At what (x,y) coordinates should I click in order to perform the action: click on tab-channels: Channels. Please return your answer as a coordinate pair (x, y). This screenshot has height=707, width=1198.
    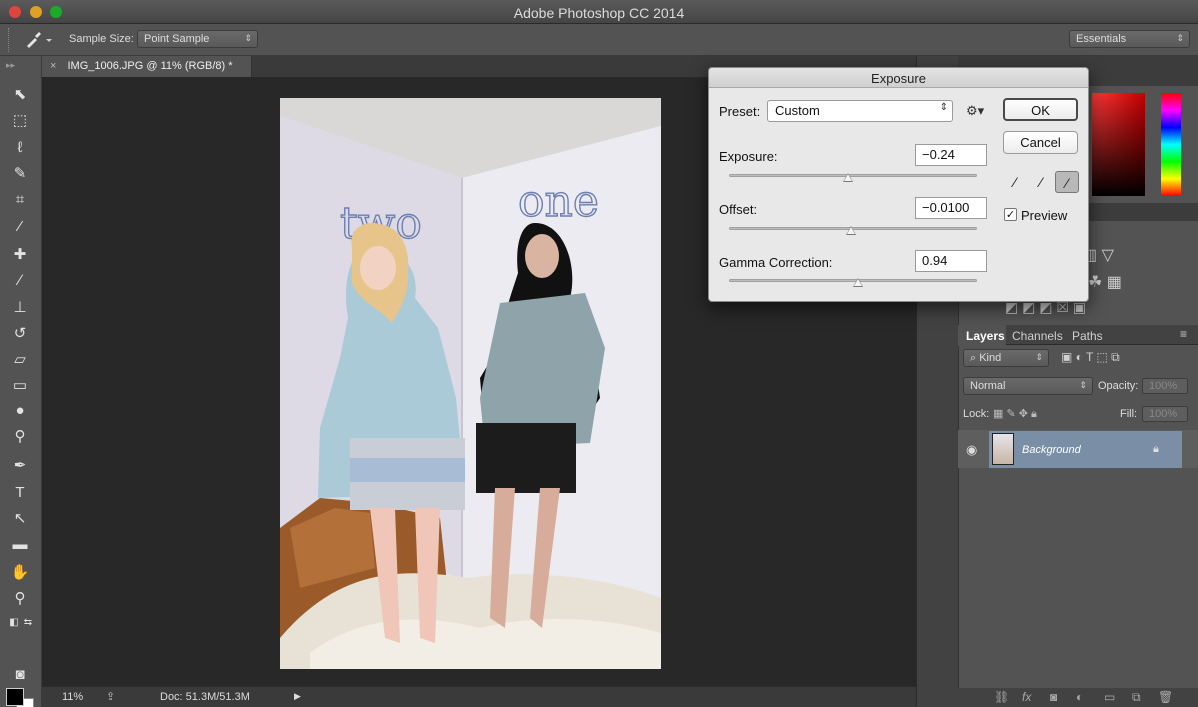
    Looking at the image, I should click on (1037, 336).